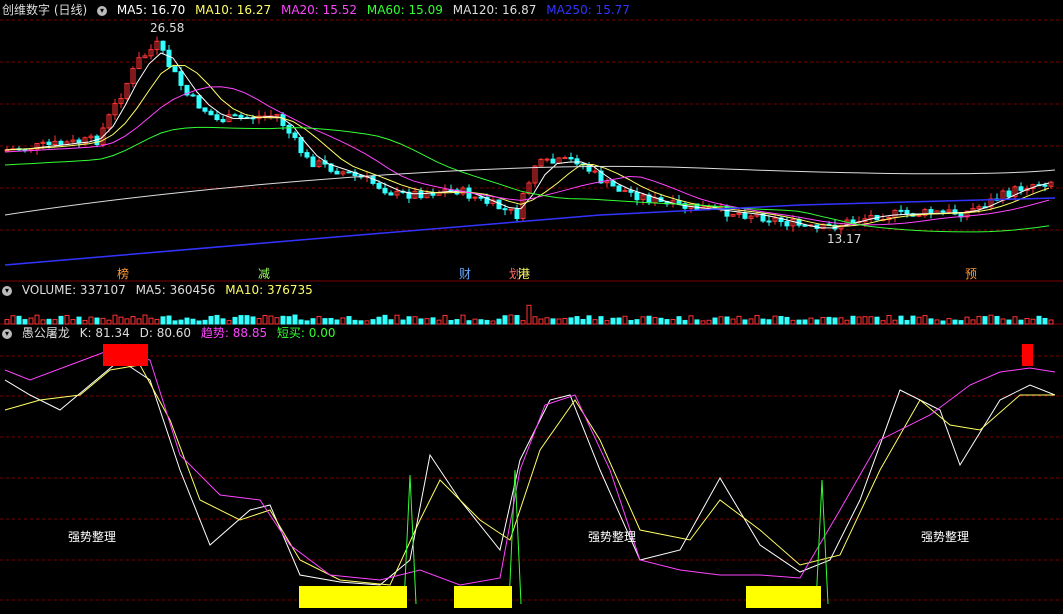 This screenshot has height=614, width=1063. What do you see at coordinates (7, 290) in the screenshot?
I see `volume-settings-icon: ▾` at bounding box center [7, 290].